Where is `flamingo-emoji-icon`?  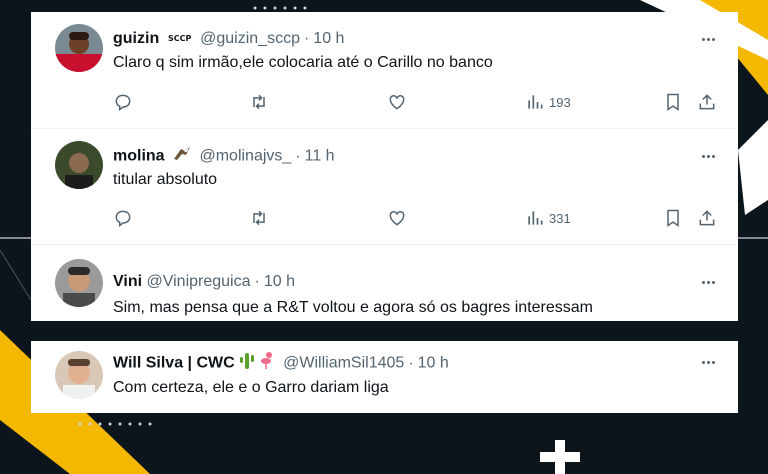
flamingo-emoji-icon is located at coordinates (267, 363).